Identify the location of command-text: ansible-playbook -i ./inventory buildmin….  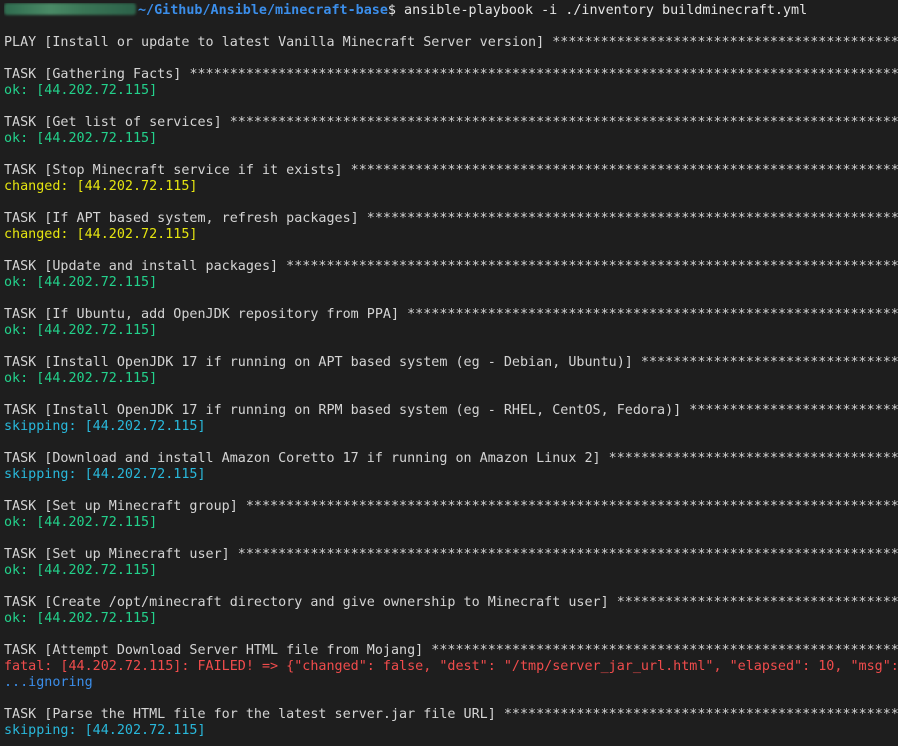
(601, 10).